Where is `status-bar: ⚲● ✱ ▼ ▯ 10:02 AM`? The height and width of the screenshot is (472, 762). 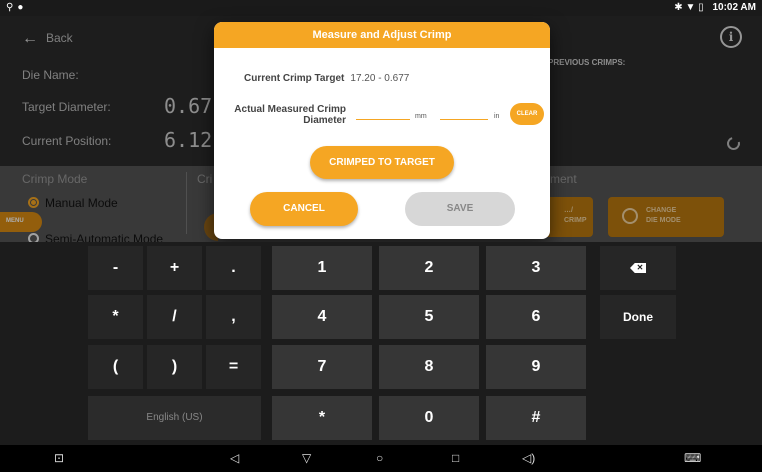 status-bar: ⚲● ✱ ▼ ▯ 10:02 AM is located at coordinates (381, 8).